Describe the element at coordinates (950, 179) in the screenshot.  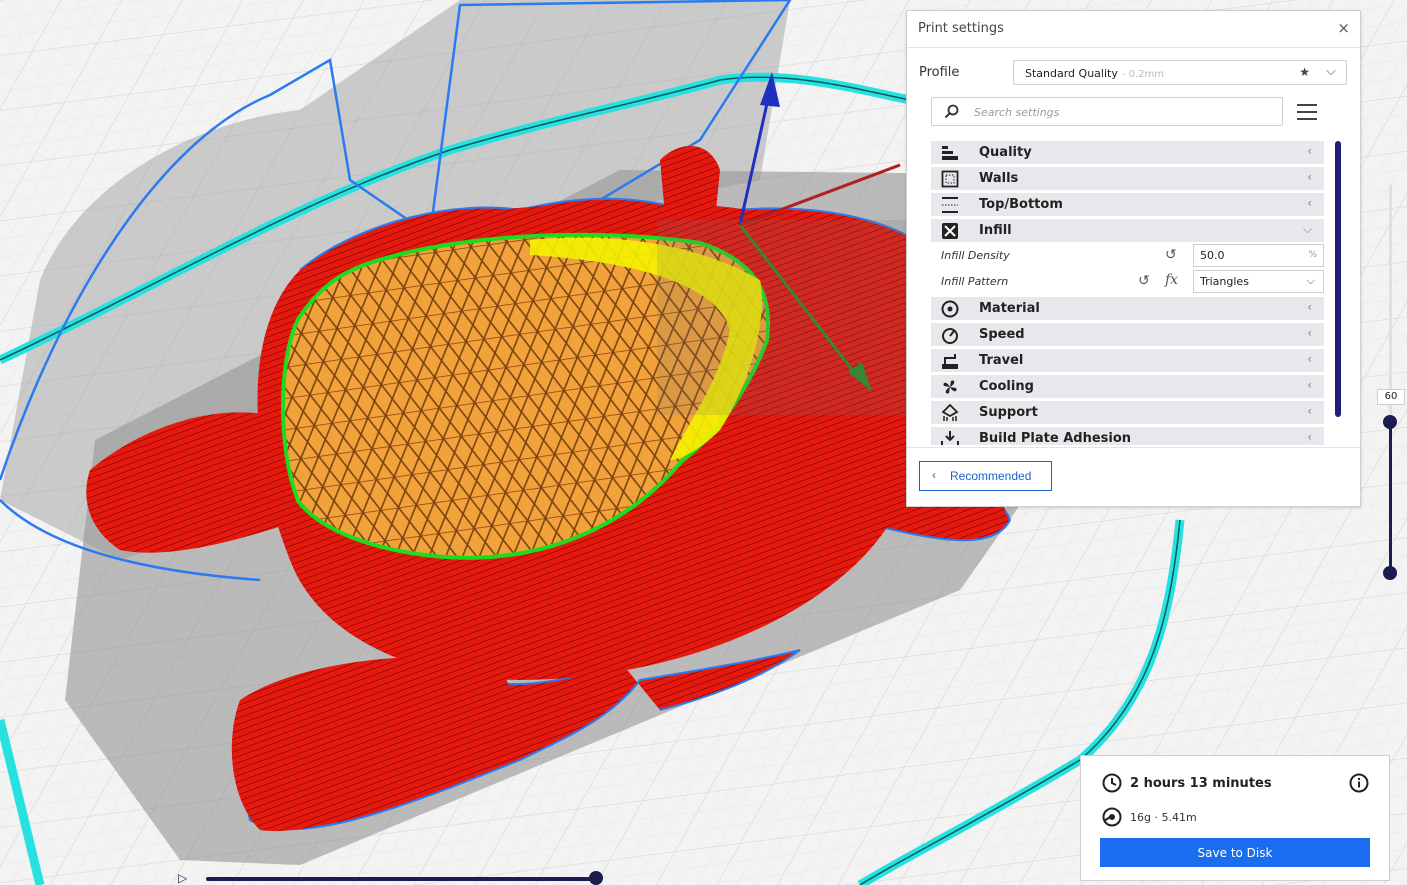
I see `walls-icon` at that location.